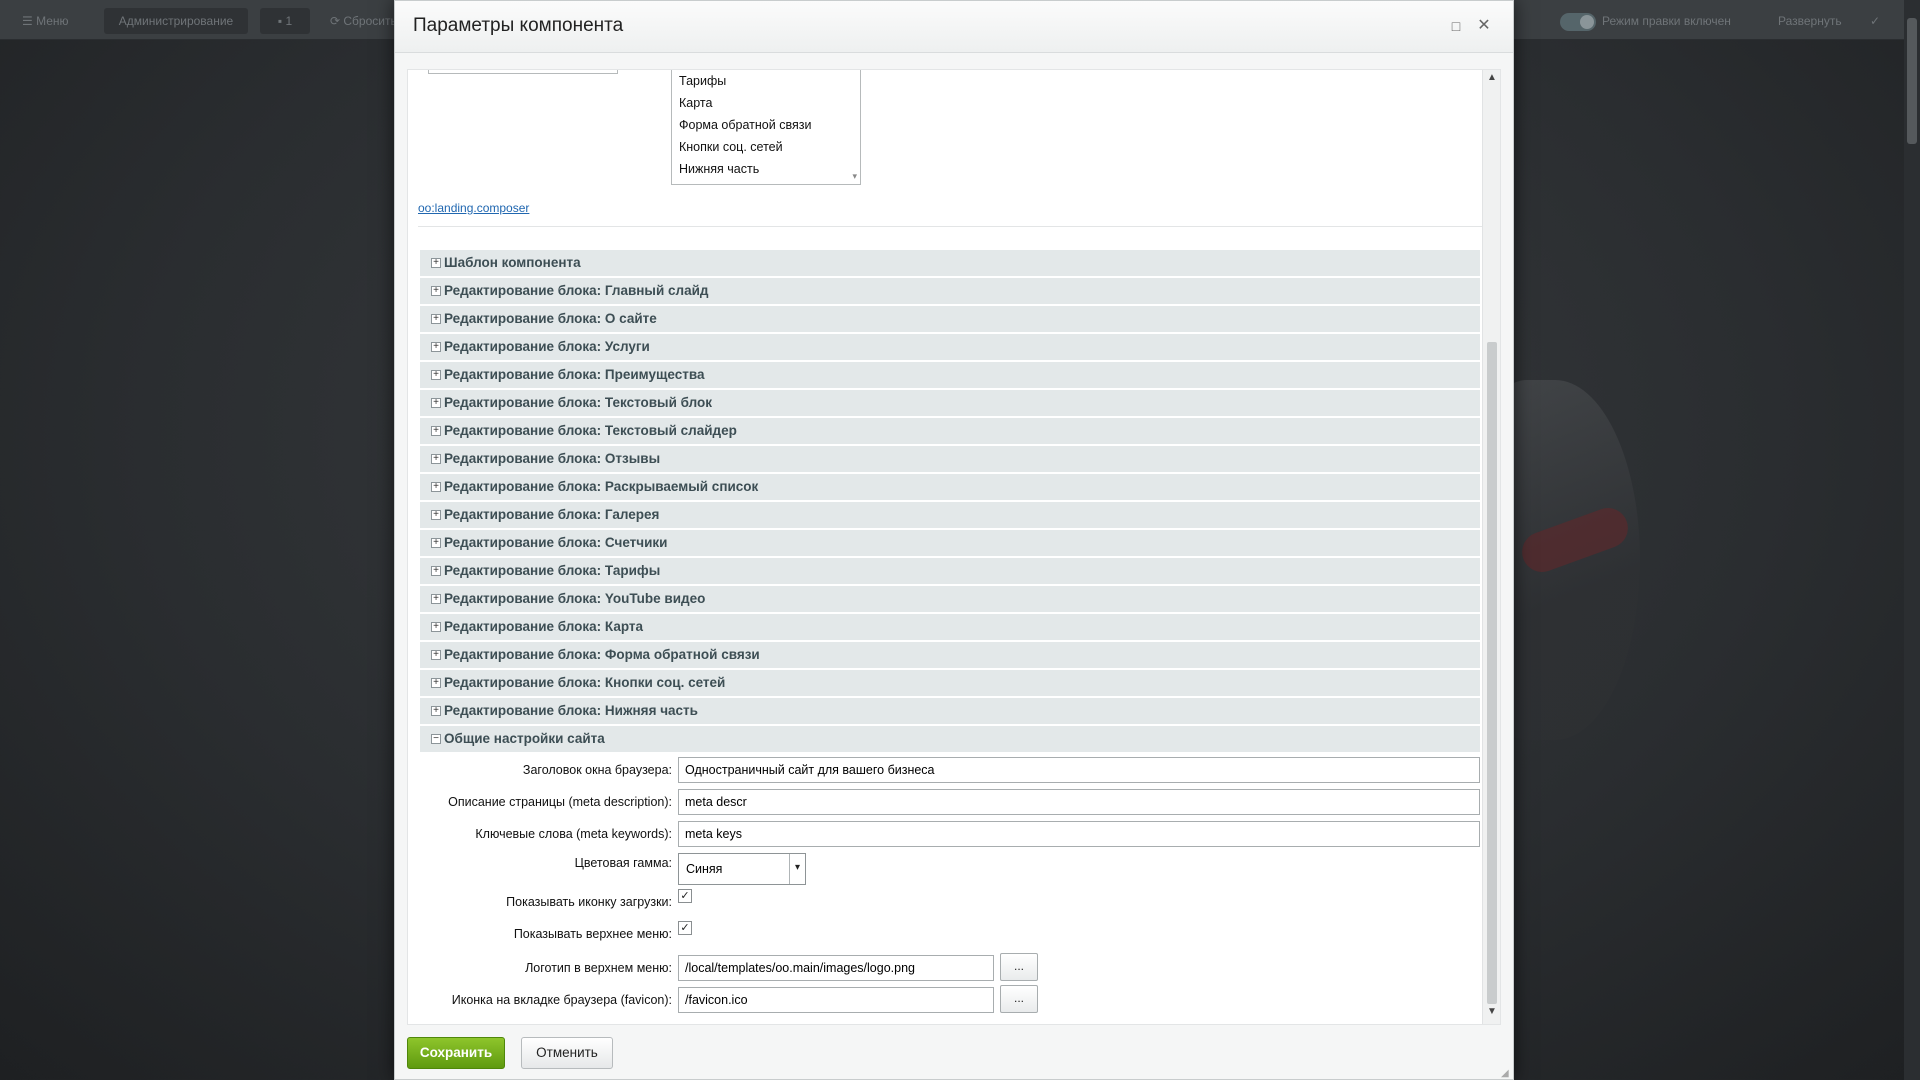  I want to click on page-scrollbar-thumb, so click(1912, 81).